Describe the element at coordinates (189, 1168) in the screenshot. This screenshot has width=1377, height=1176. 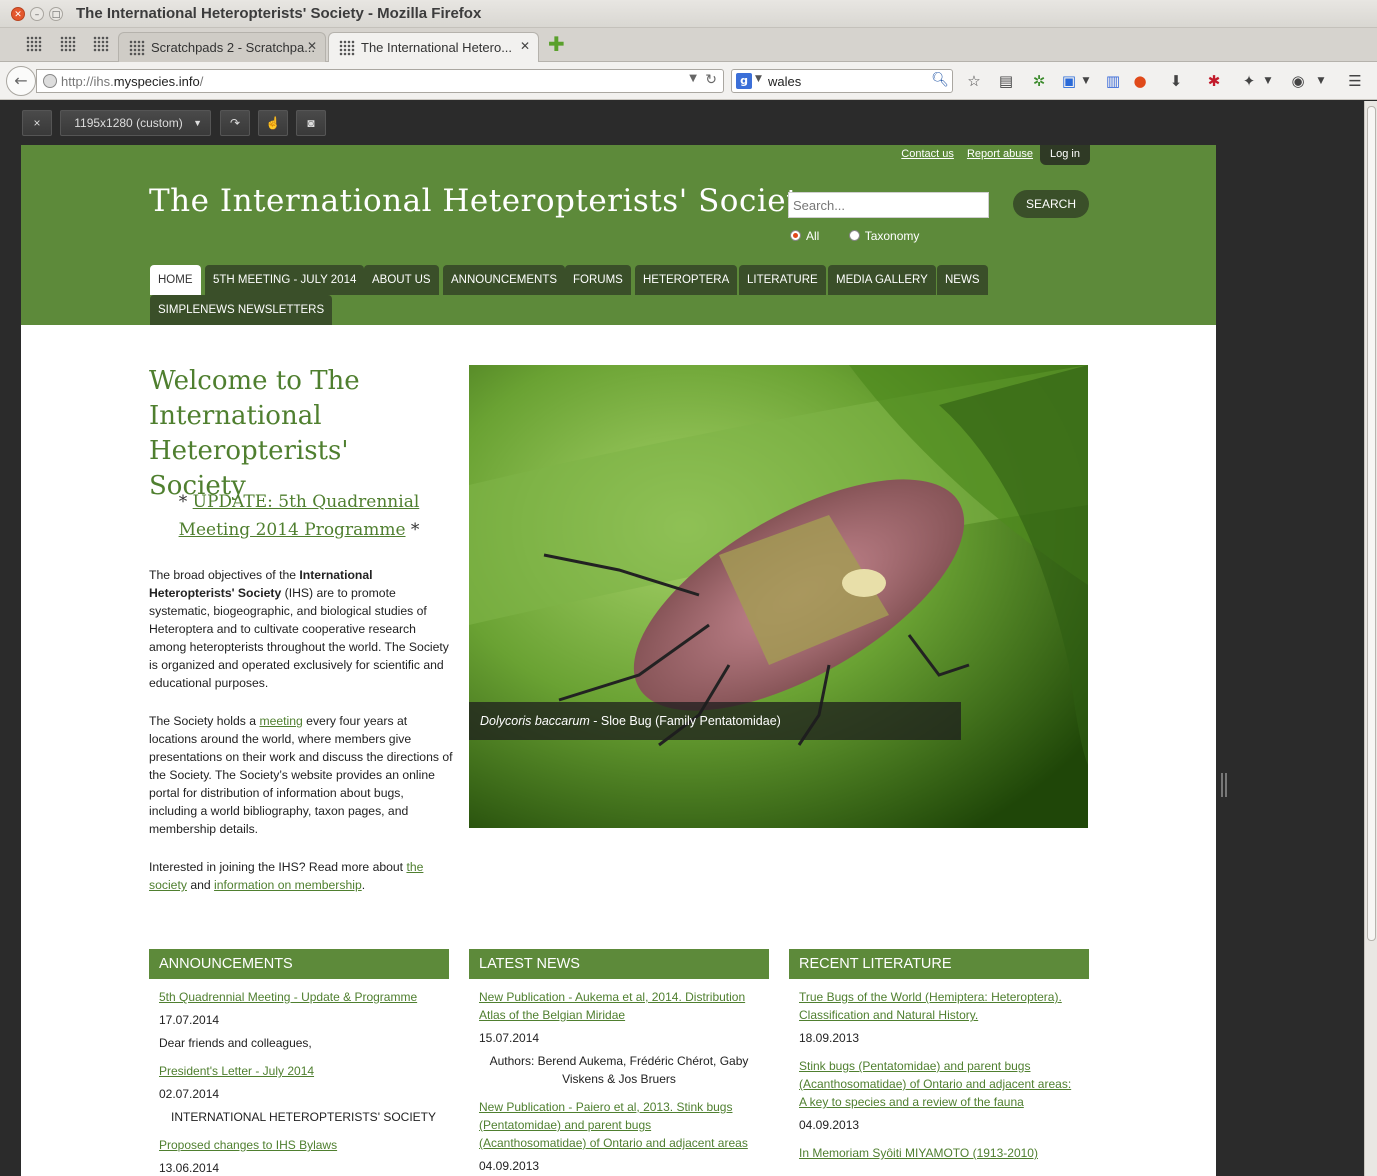
I see `announcement-date: 13.06.2014` at that location.